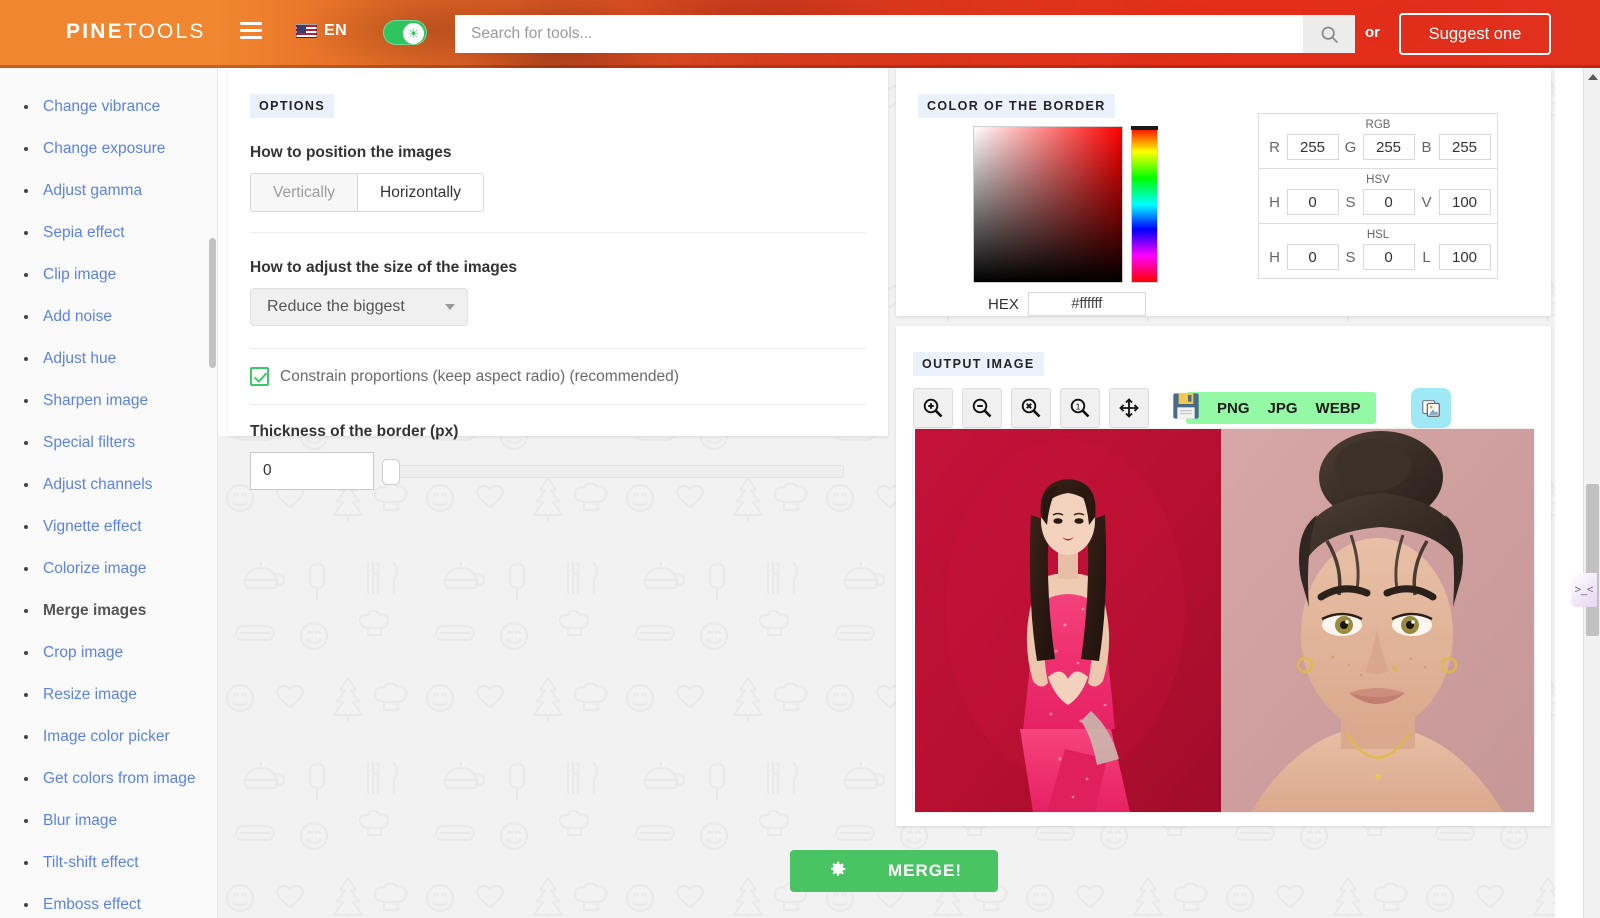 The image size is (1600, 918). I want to click on size-label: How to adjust the size of the images, so click(383, 267).